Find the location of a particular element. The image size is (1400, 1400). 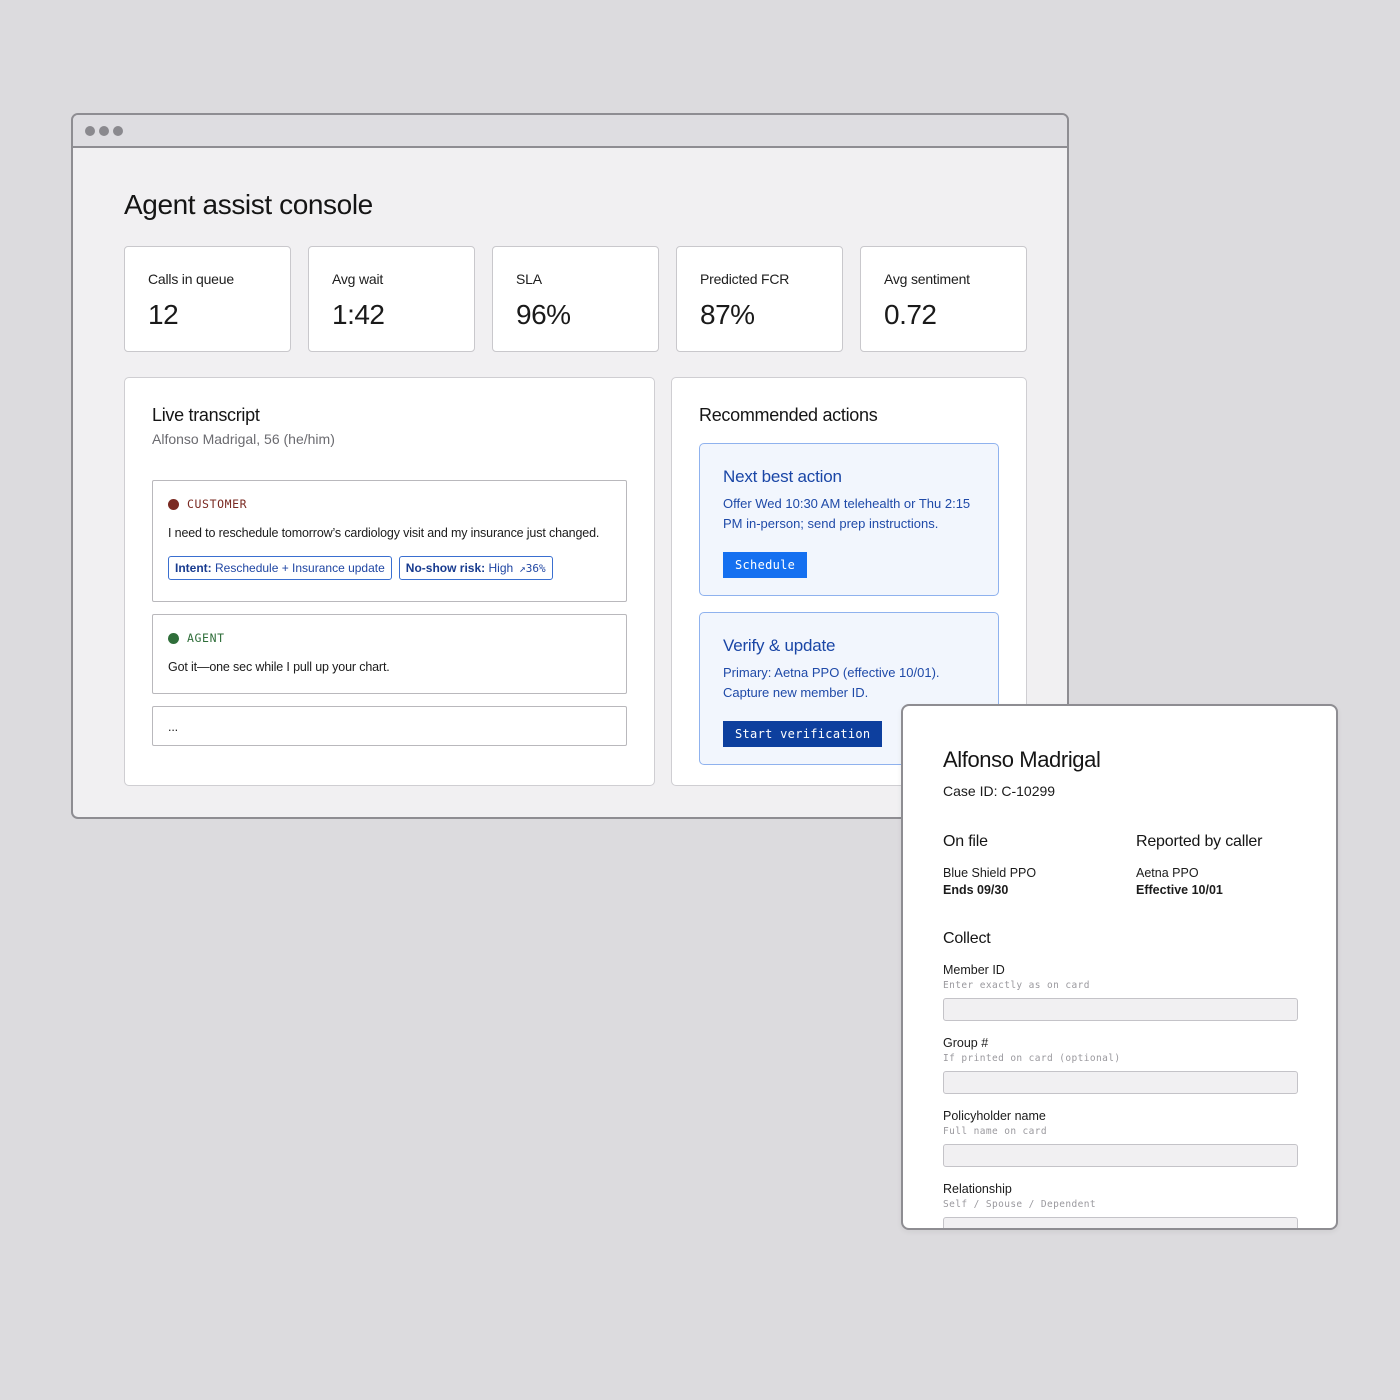

policyholder-name-input is located at coordinates (1120, 1155).